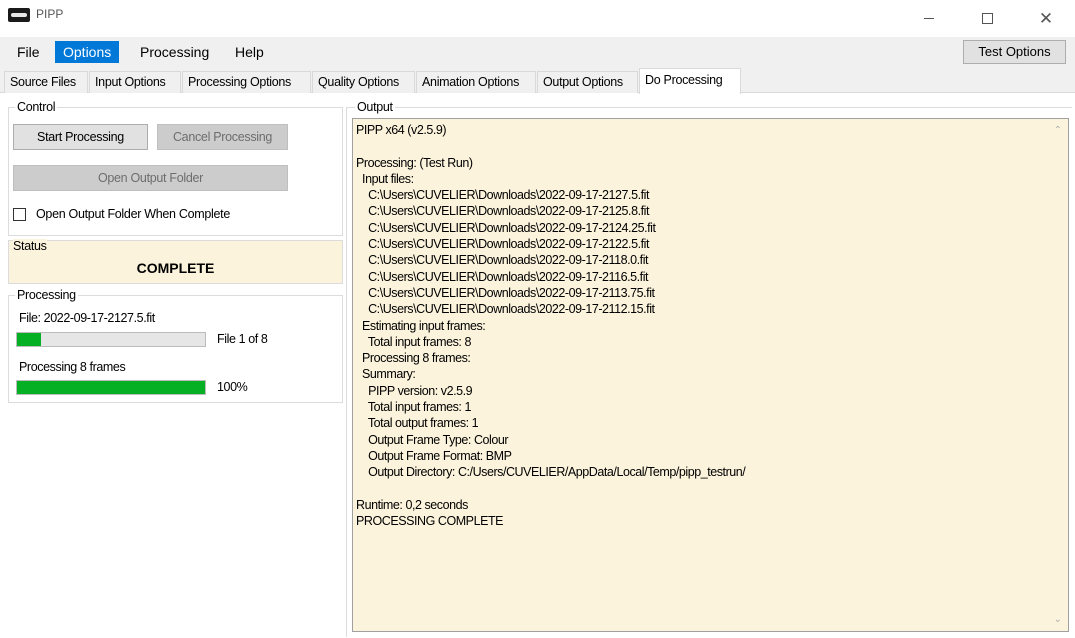 This screenshot has height=638, width=1075. Describe the element at coordinates (537, 51) in the screenshot. I see `menu-bar: File Options Processing Help` at that location.